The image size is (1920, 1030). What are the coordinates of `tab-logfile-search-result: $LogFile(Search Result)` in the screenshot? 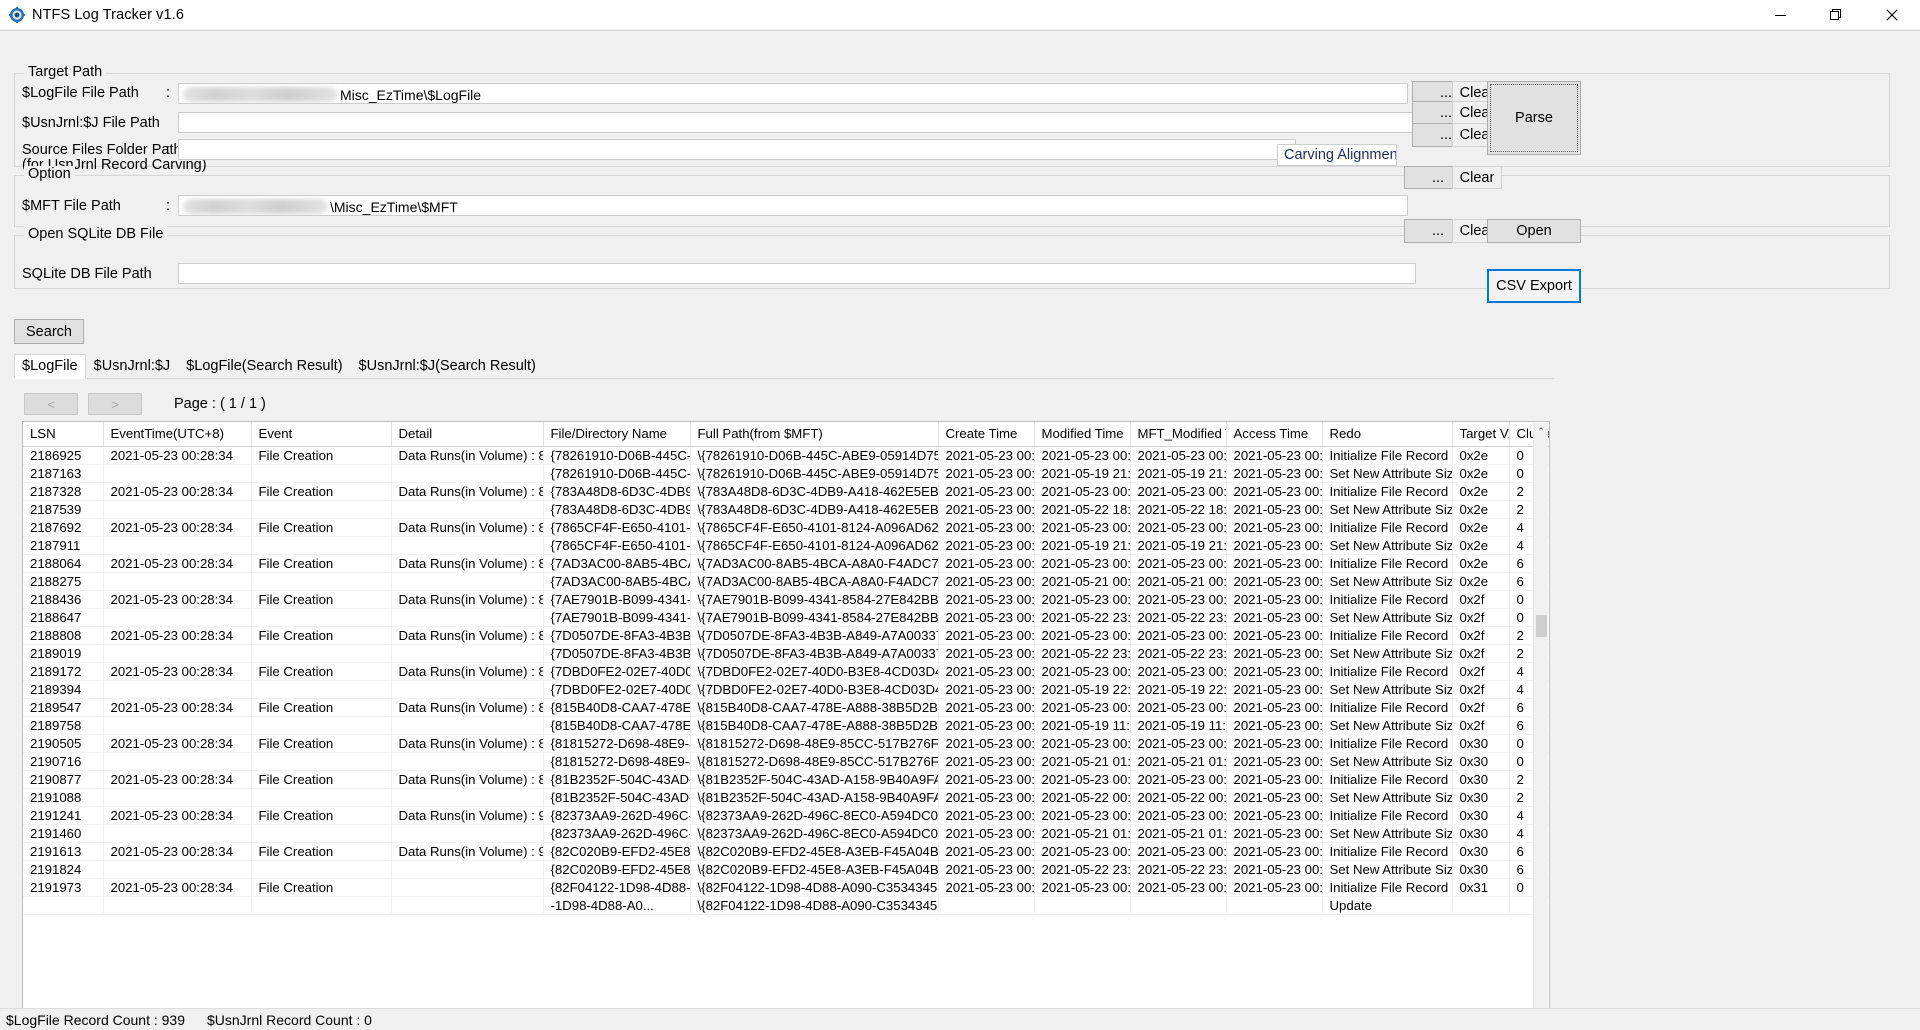 It's located at (264, 366).